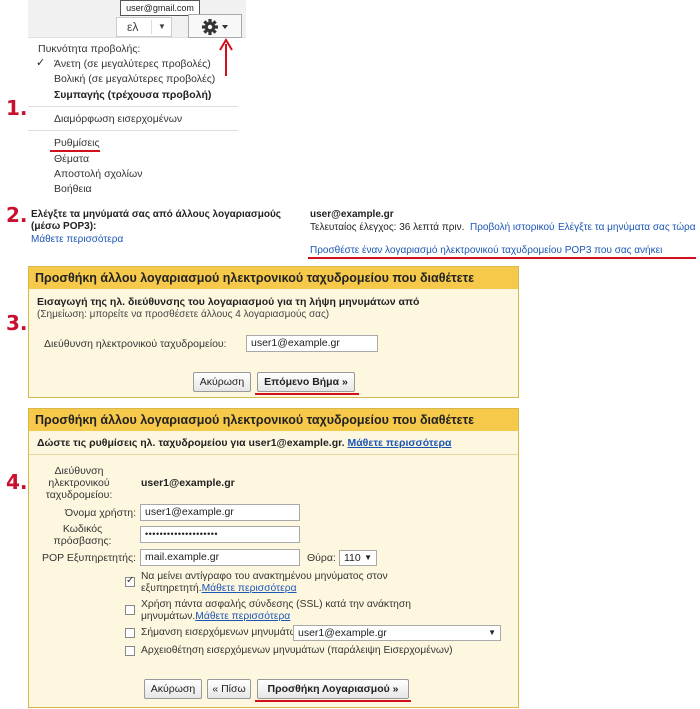 The width and height of the screenshot is (700, 709). I want to click on port-value: 110, so click(352, 558).